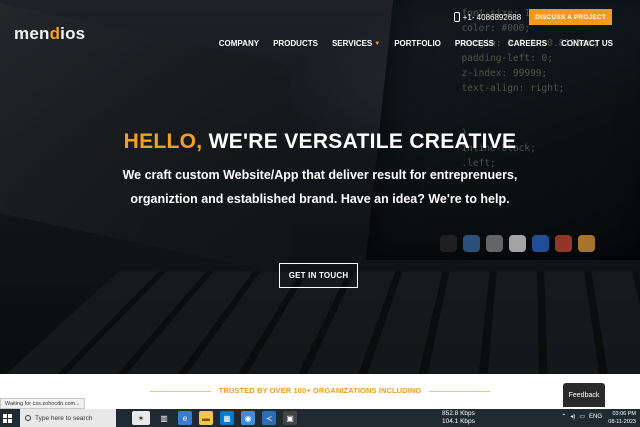 The height and width of the screenshot is (427, 640). I want to click on network-icon: ▭, so click(582, 416).